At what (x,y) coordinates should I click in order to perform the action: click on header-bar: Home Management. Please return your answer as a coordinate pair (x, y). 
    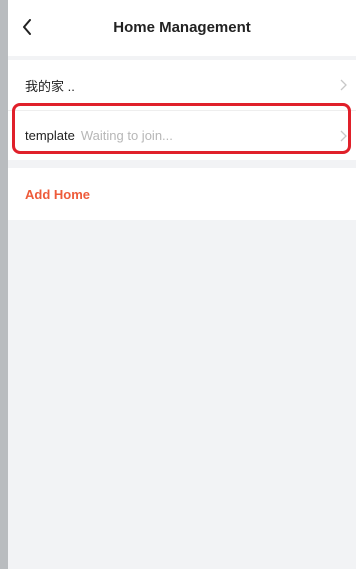
    Looking at the image, I should click on (182, 28).